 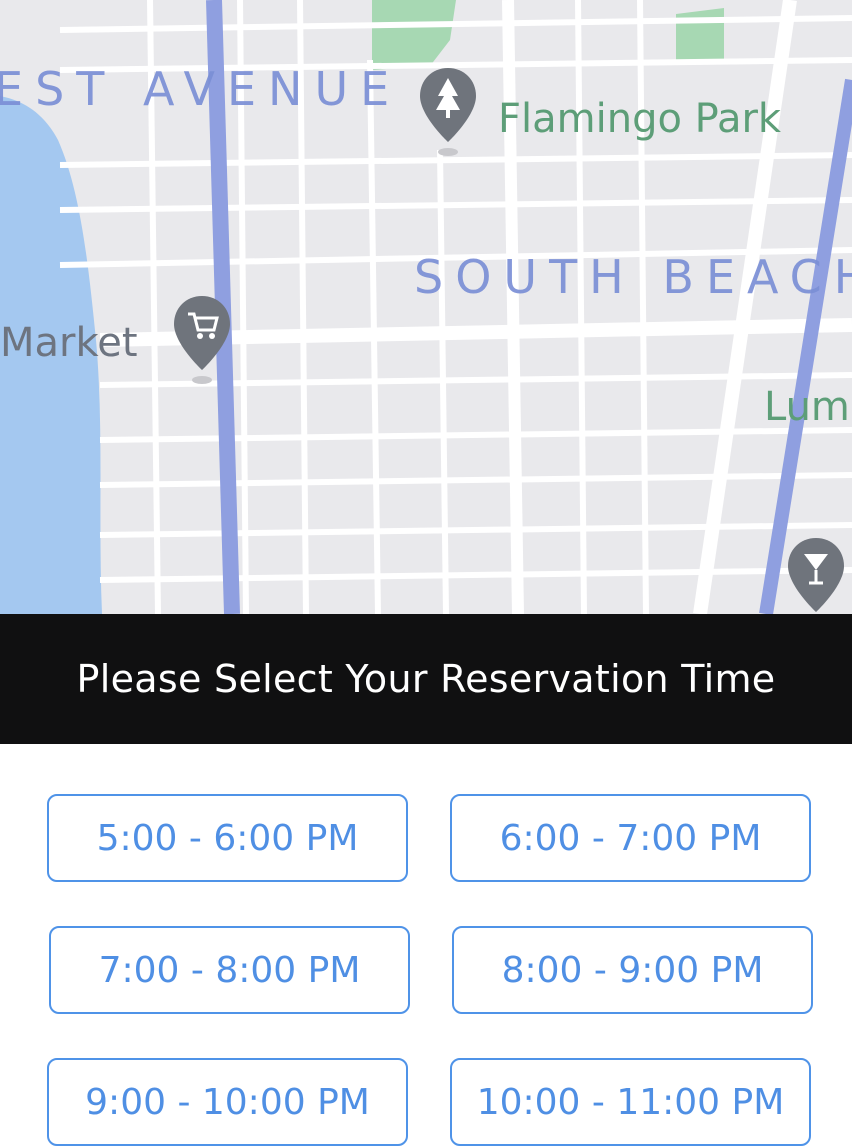 I want to click on time-slot-button: 6:00 - 7:00 PM, so click(x=630, y=838).